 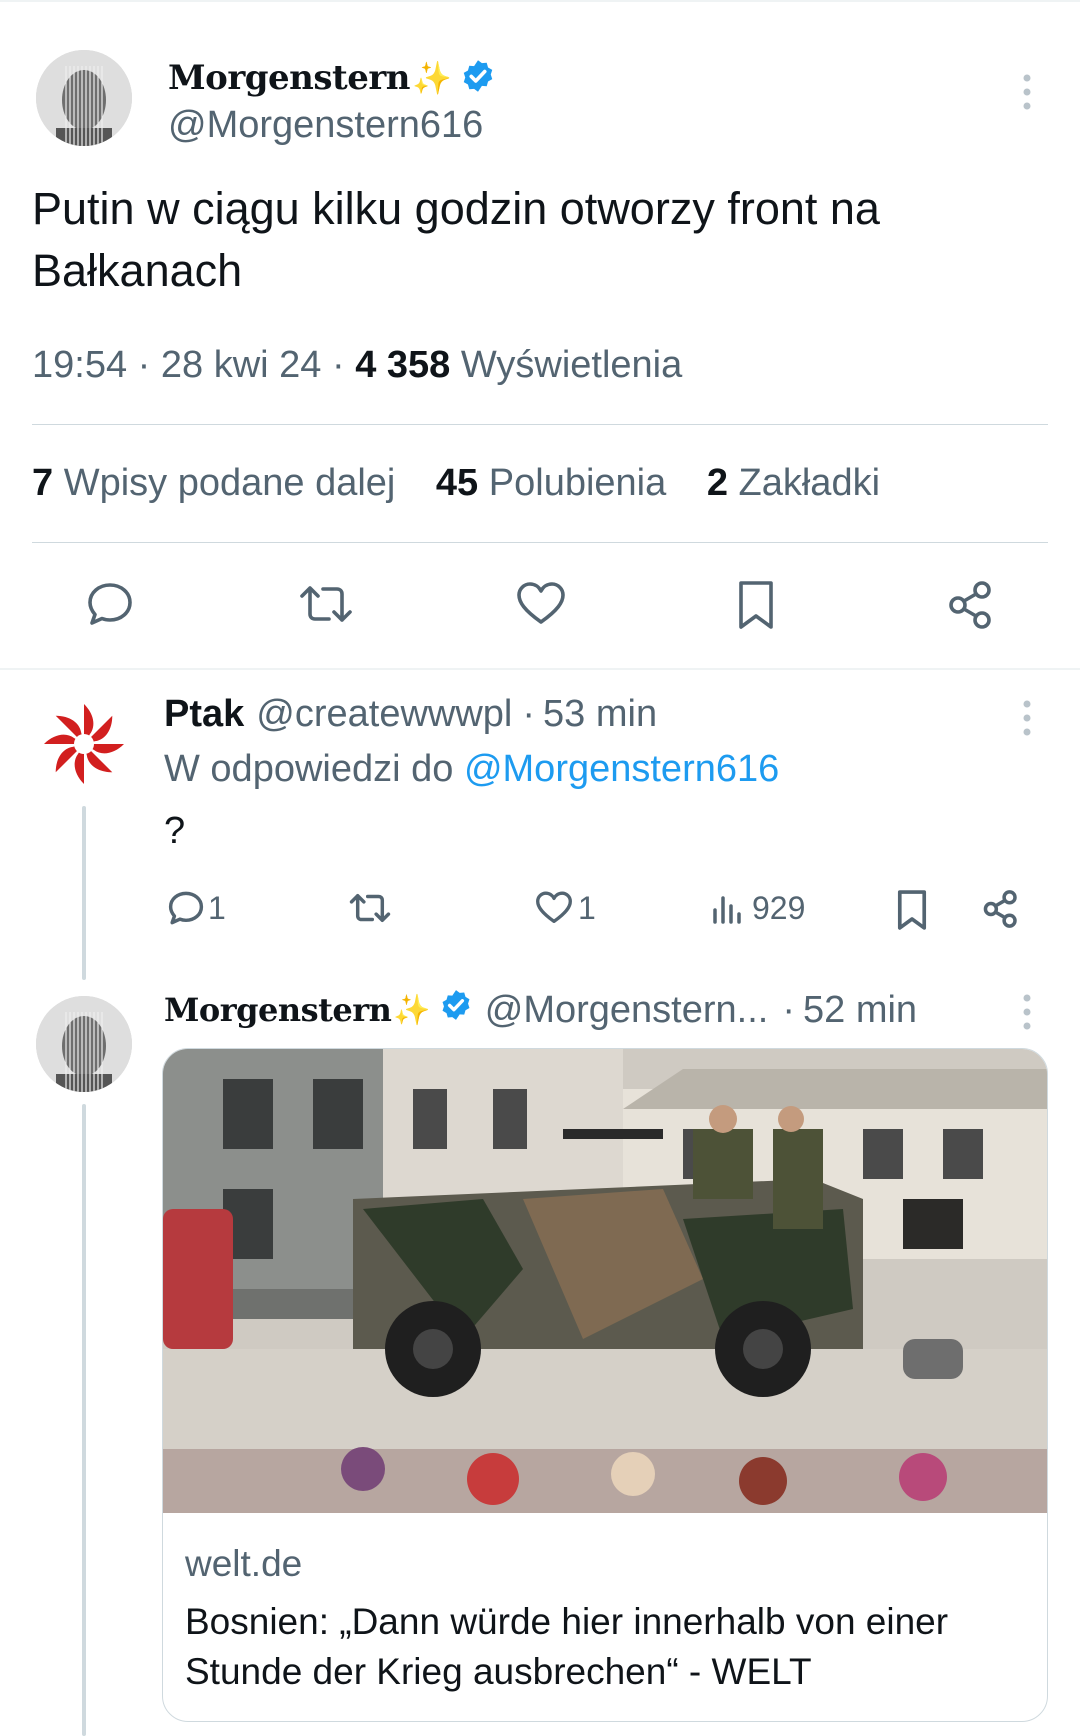 I want to click on sub-reply-display-name: Morgenstern, so click(x=278, y=1010).